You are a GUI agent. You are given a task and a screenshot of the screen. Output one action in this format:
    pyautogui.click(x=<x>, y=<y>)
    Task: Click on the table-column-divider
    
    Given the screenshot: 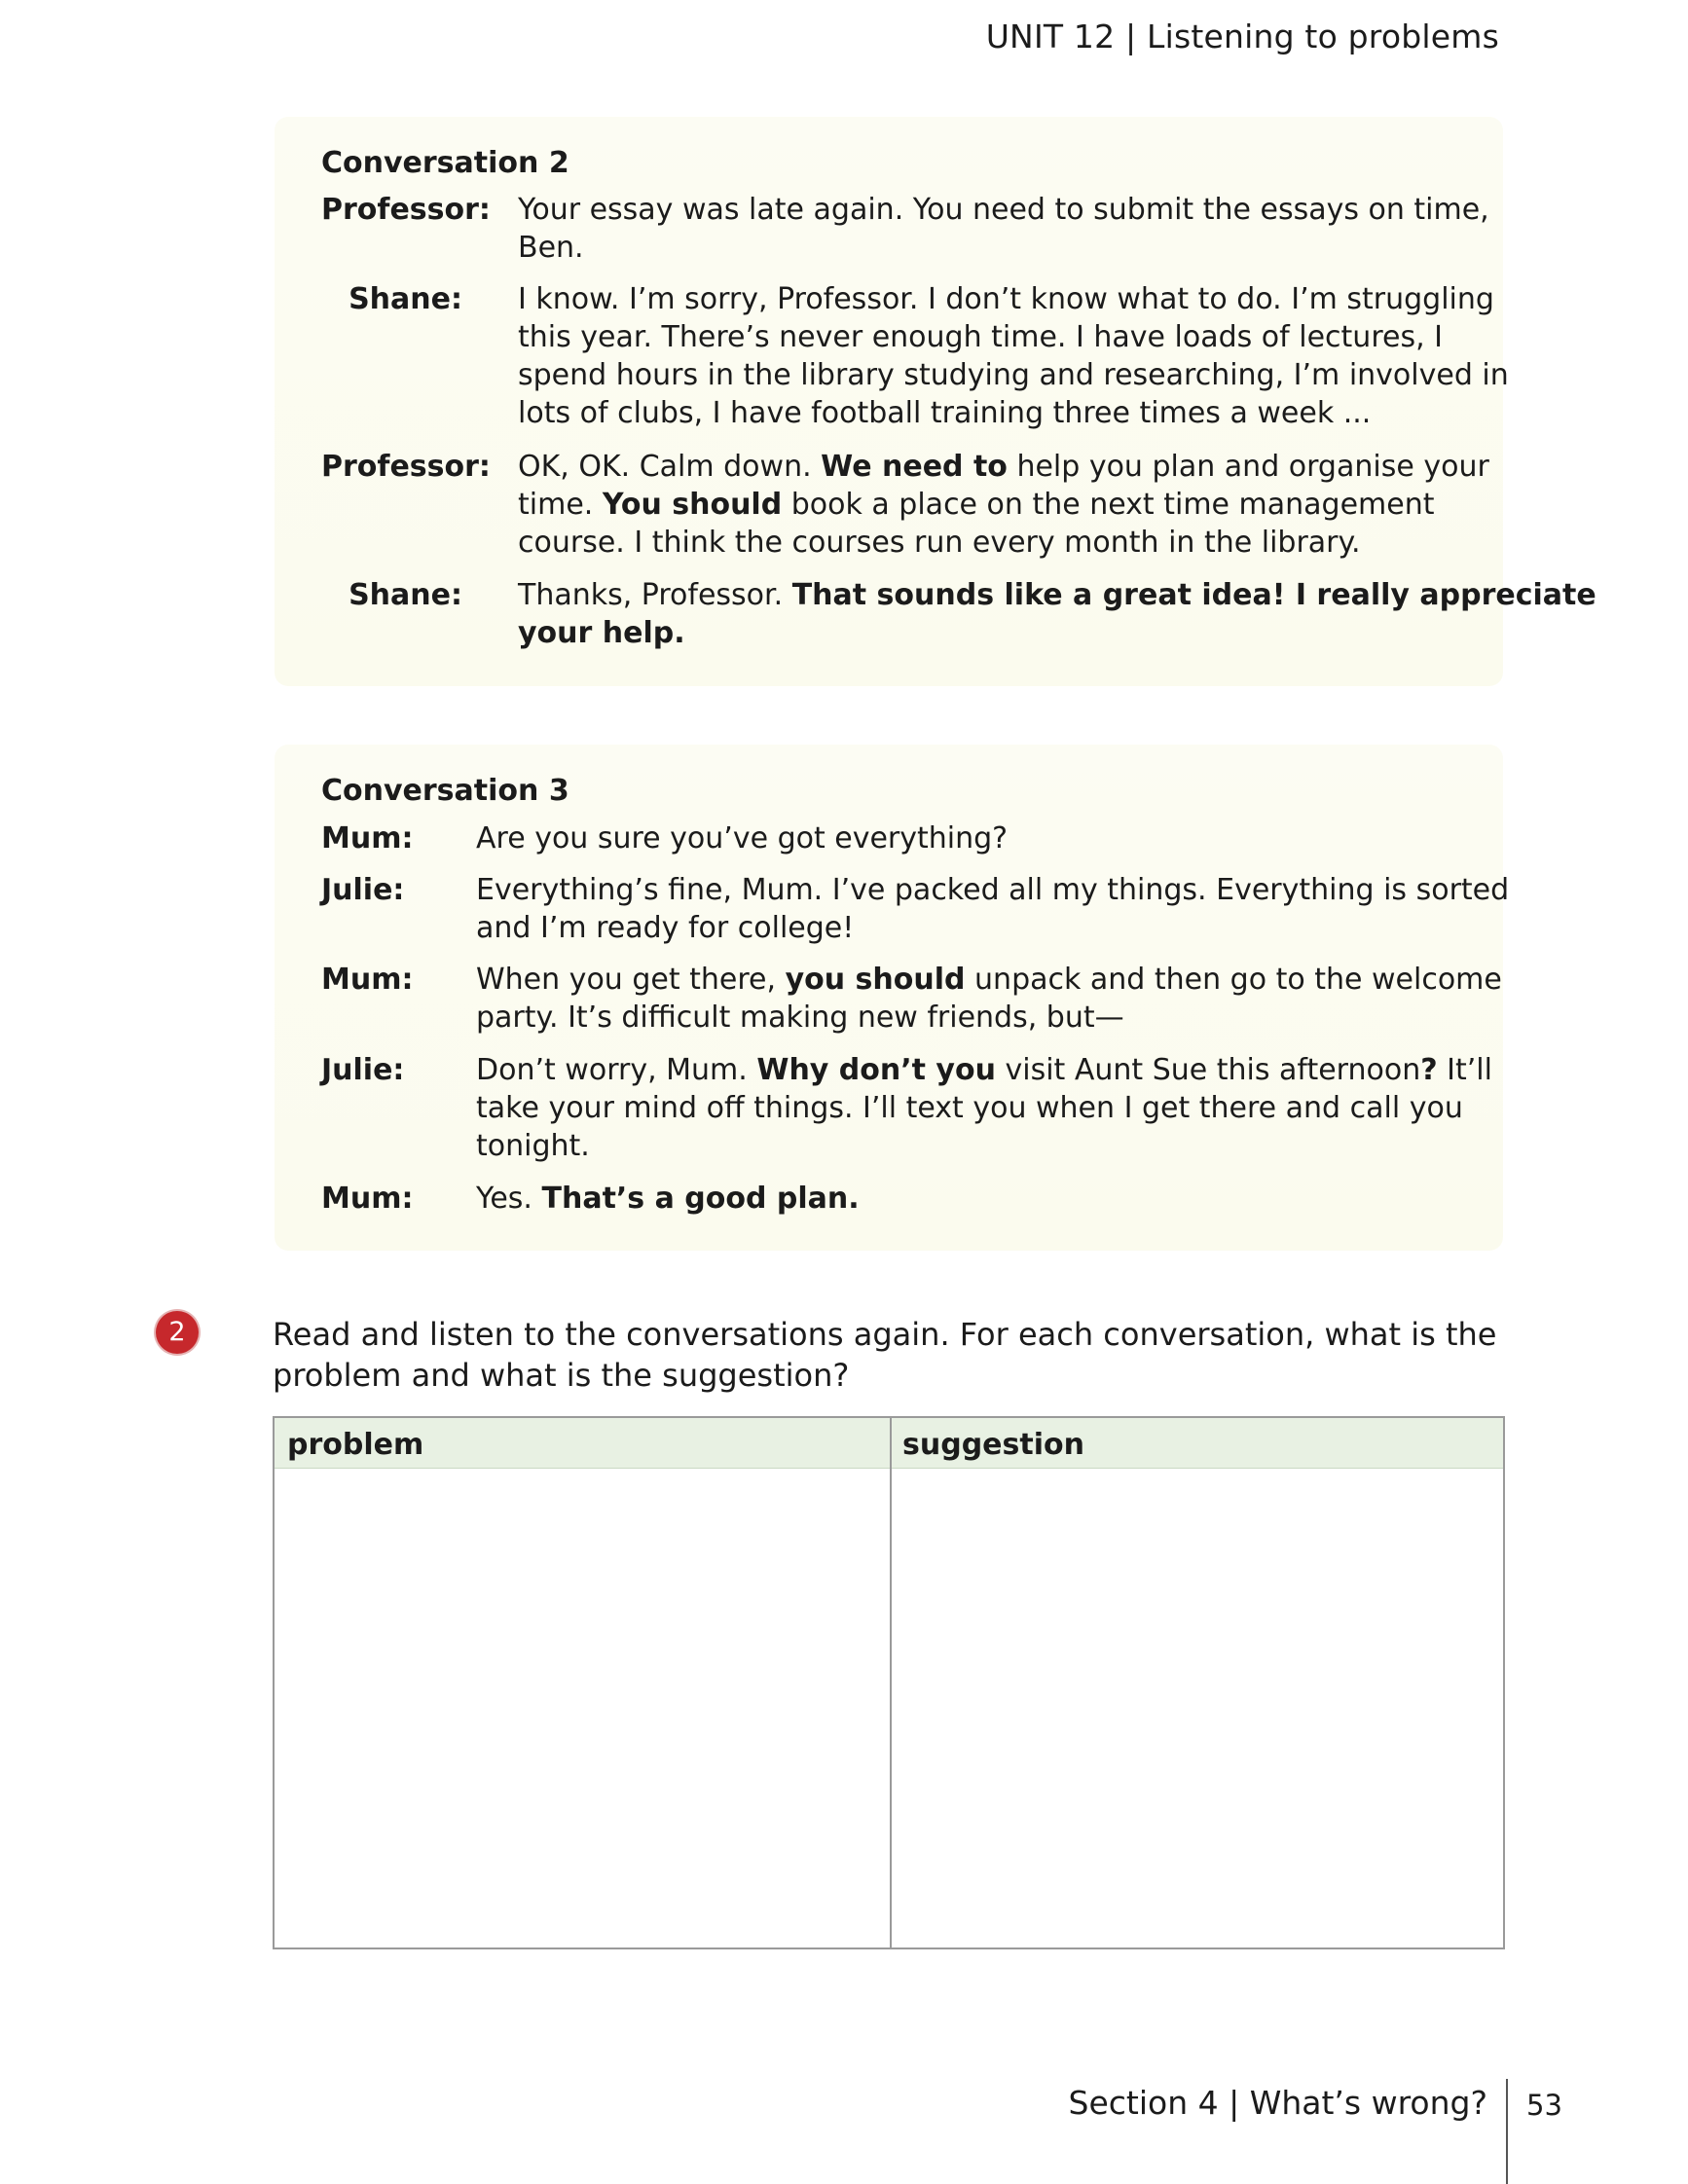 What is the action you would take?
    pyautogui.click(x=891, y=1682)
    